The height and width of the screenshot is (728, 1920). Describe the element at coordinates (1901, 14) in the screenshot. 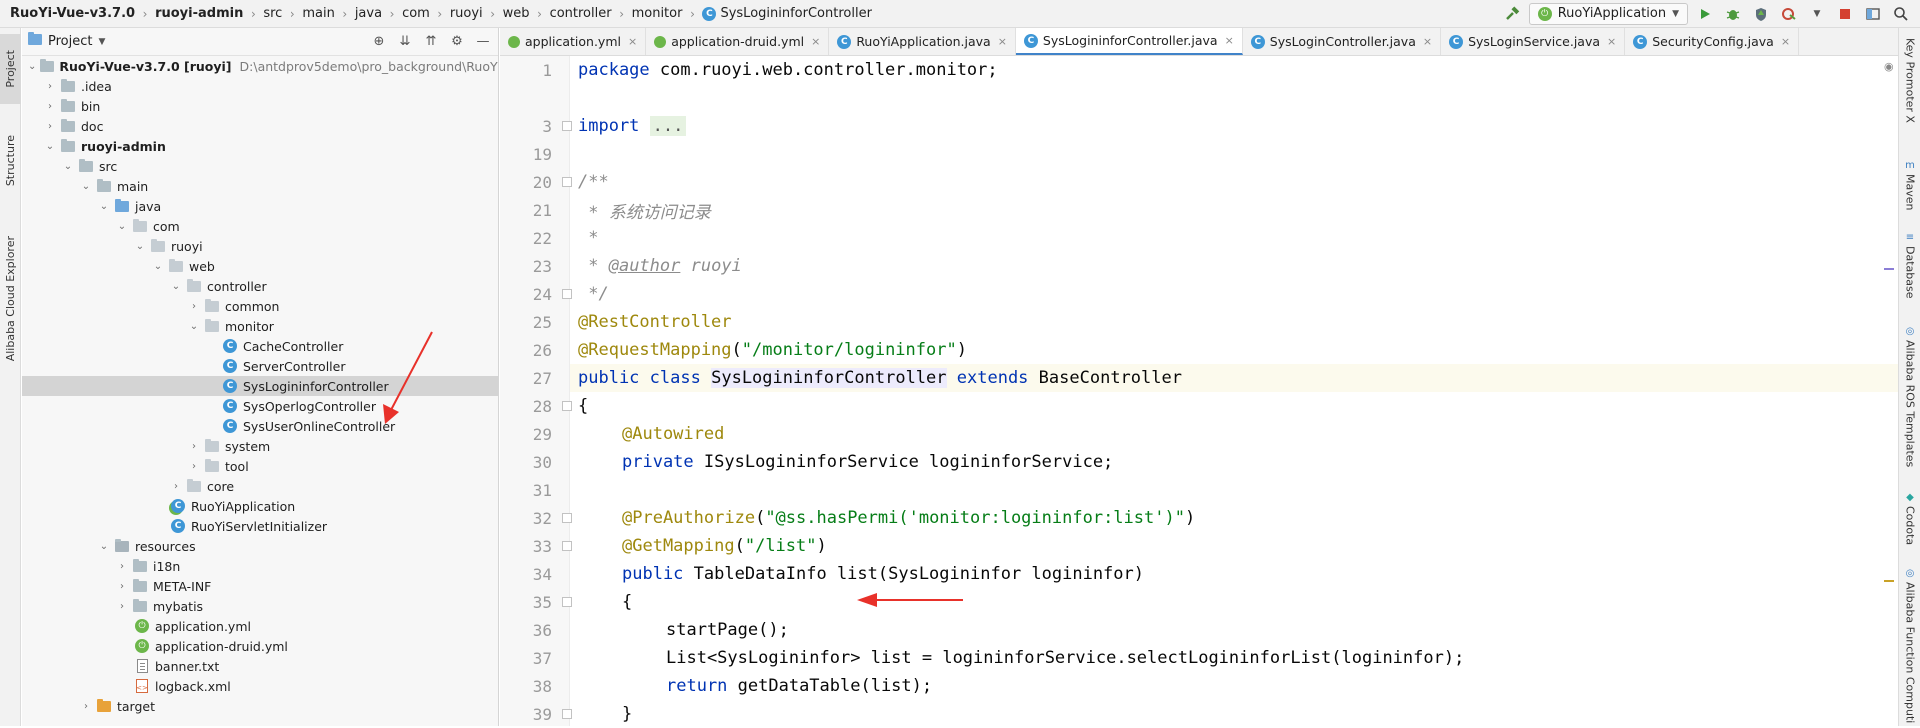

I see `search-icon` at that location.